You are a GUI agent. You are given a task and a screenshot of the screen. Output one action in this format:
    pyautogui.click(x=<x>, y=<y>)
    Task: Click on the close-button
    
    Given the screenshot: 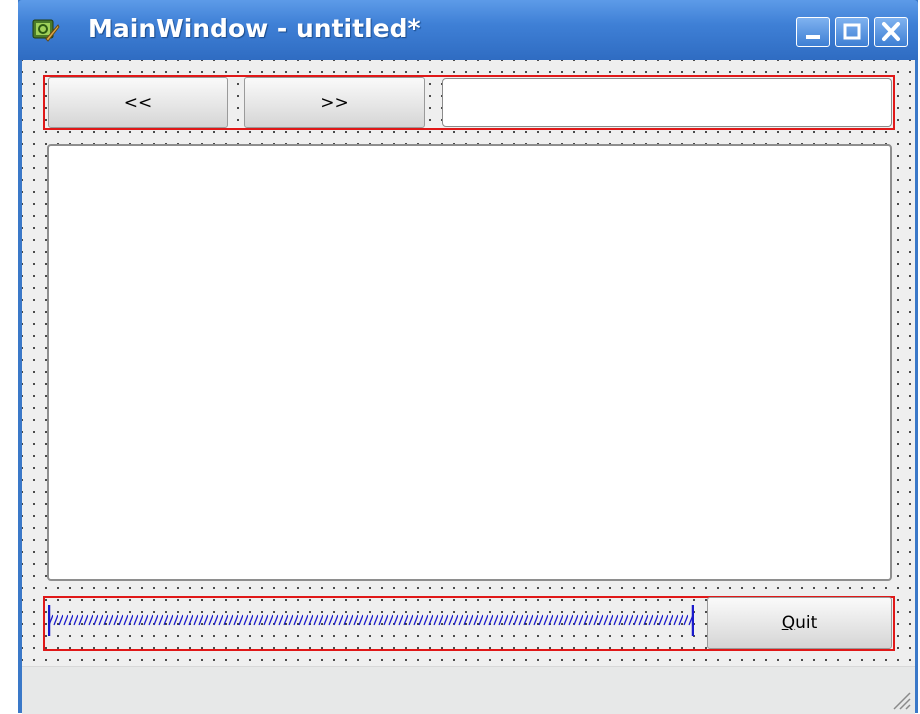 What is the action you would take?
    pyautogui.click(x=891, y=32)
    